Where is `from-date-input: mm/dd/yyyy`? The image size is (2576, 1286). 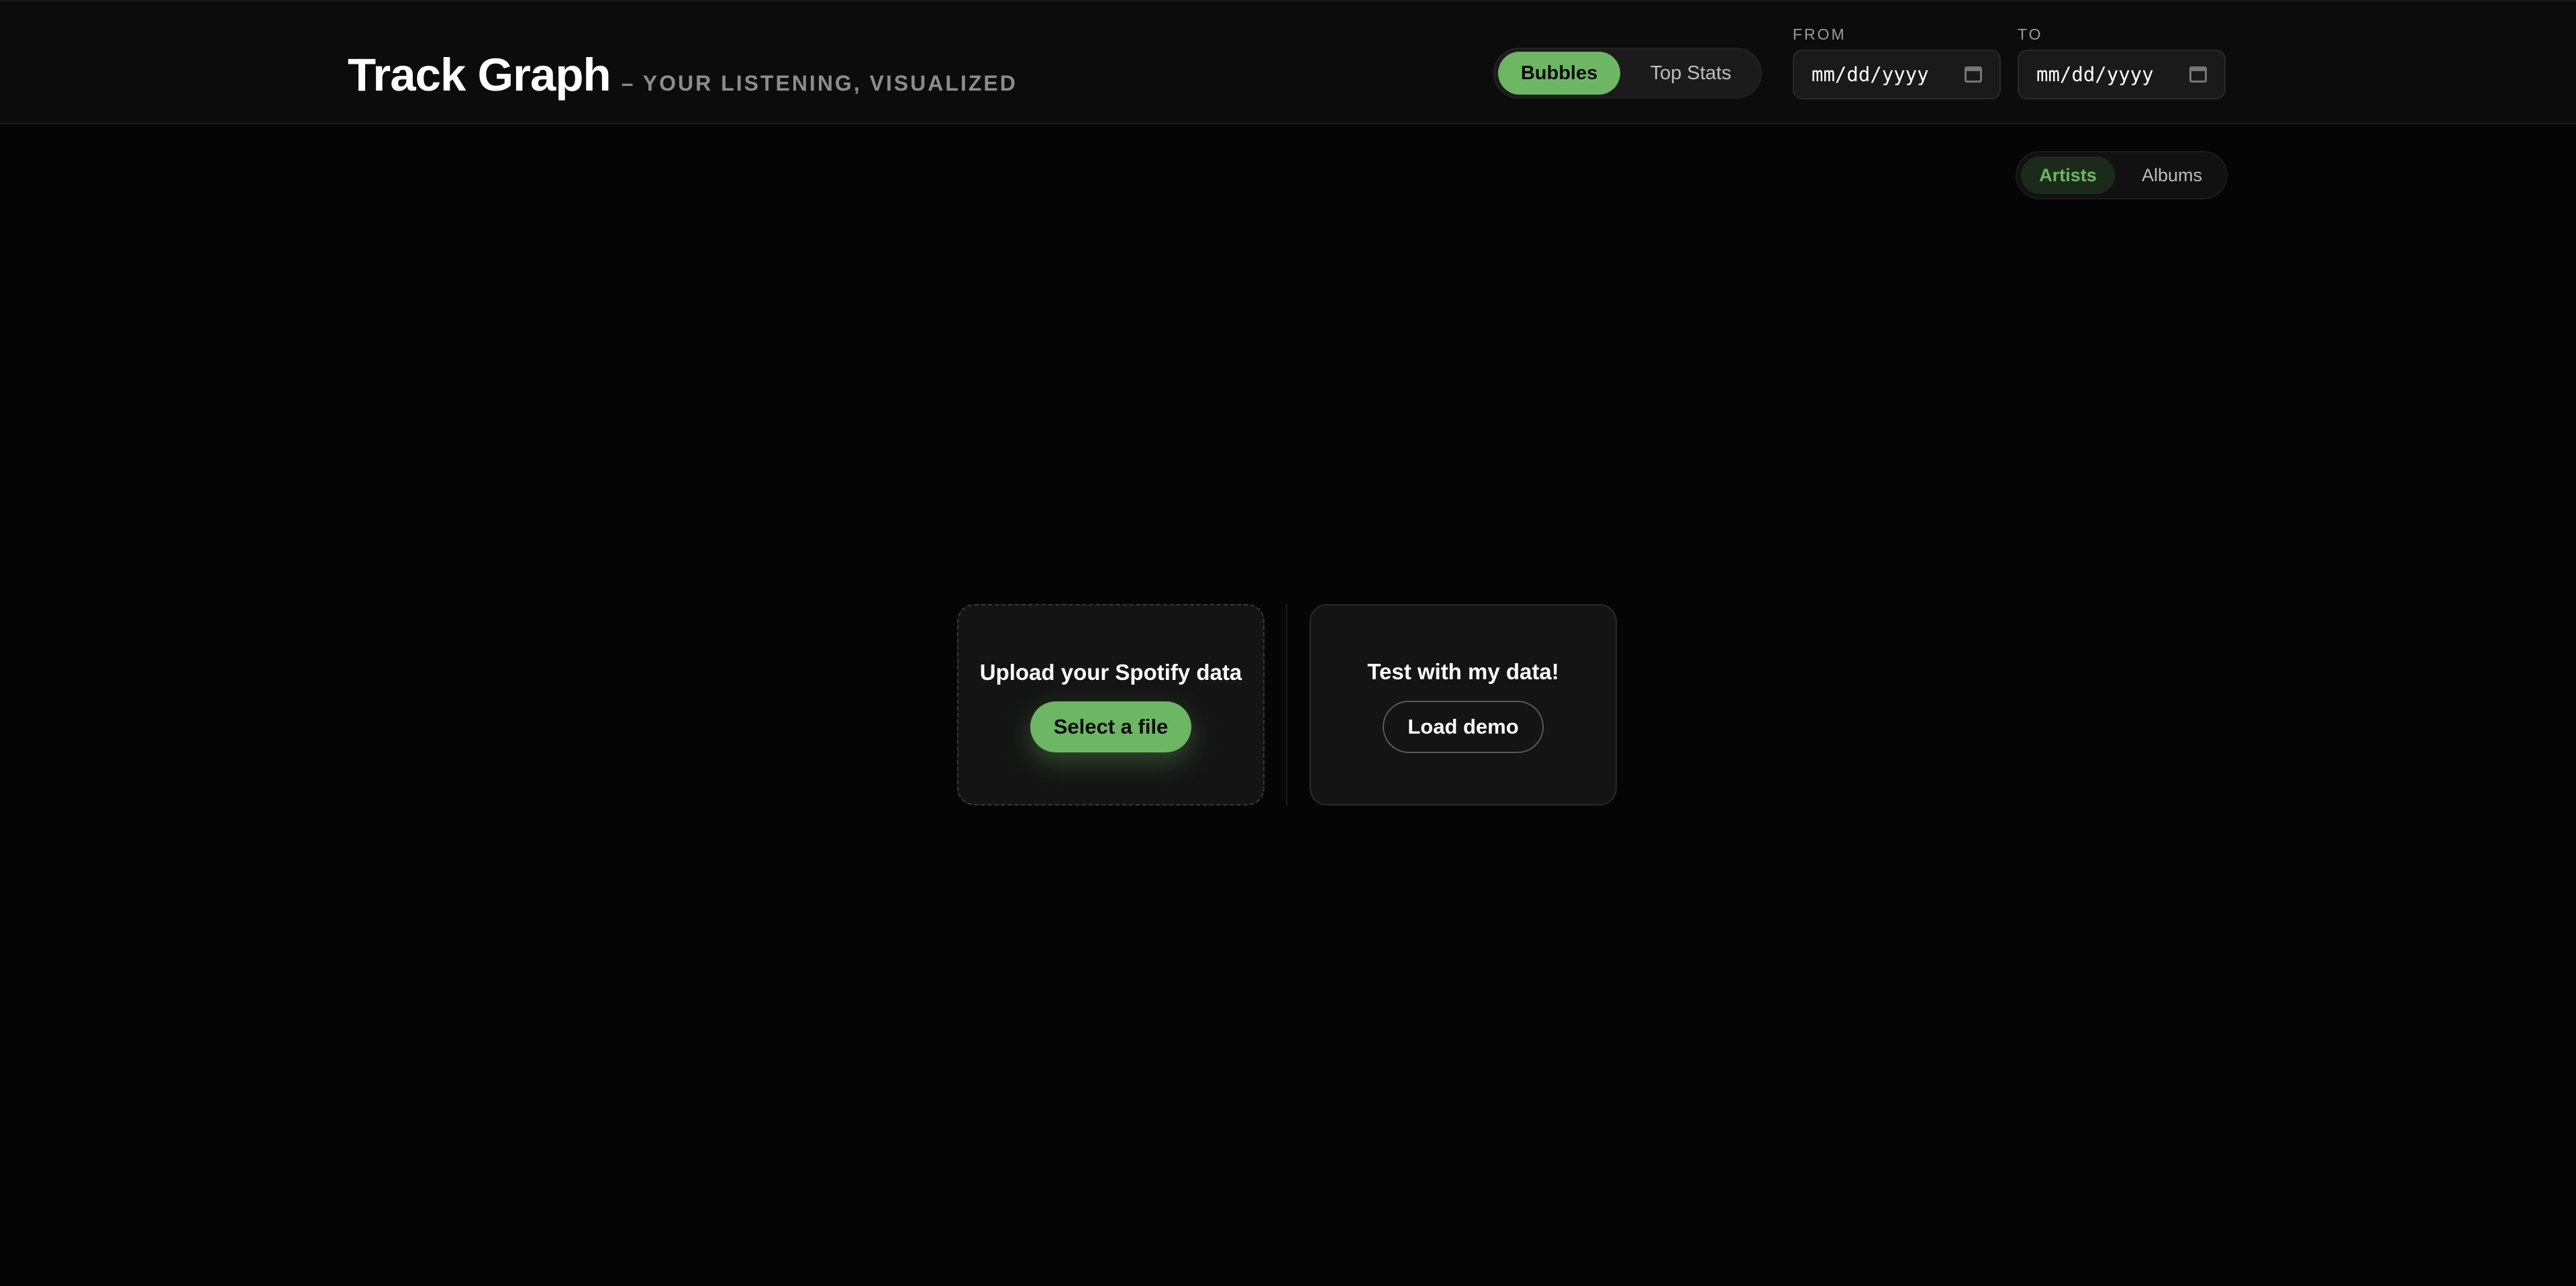
from-date-input: mm/dd/yyyy is located at coordinates (1897, 74).